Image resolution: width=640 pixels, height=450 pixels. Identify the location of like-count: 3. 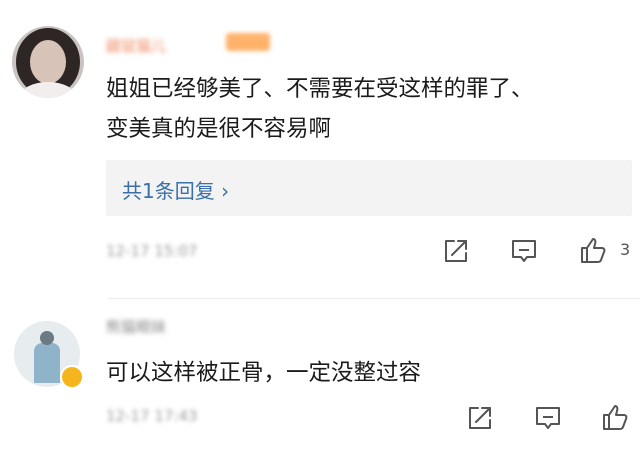
(625, 249).